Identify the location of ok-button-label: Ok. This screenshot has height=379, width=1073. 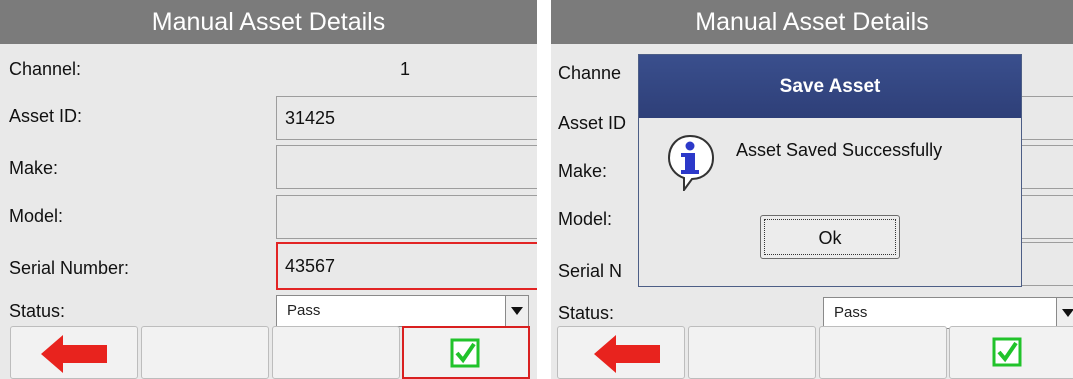
(830, 237).